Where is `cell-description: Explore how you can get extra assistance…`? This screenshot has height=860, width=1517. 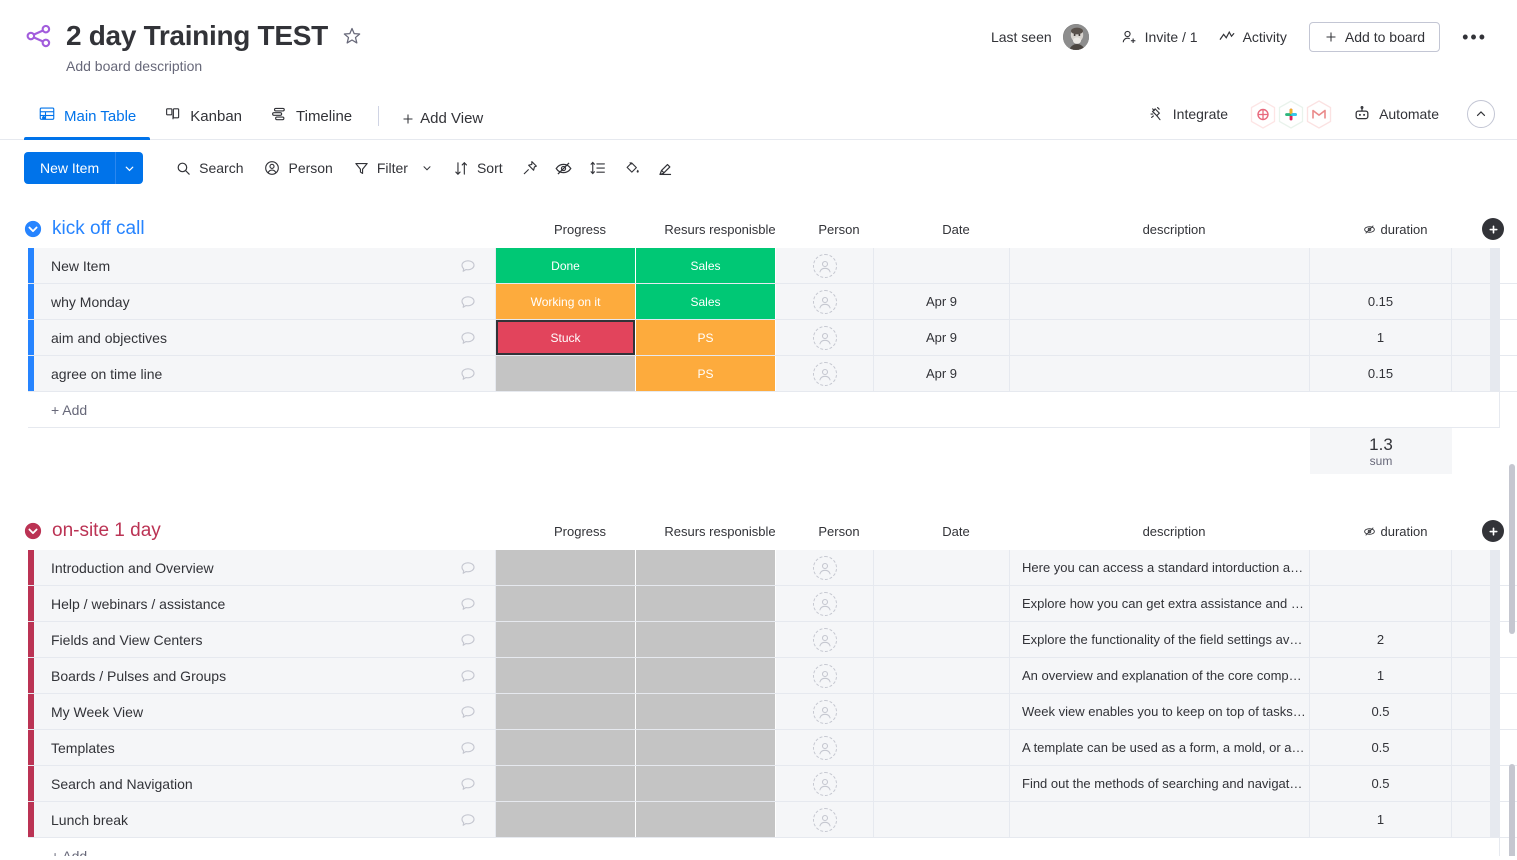
cell-description: Explore how you can get extra assistance… is located at coordinates (1160, 603).